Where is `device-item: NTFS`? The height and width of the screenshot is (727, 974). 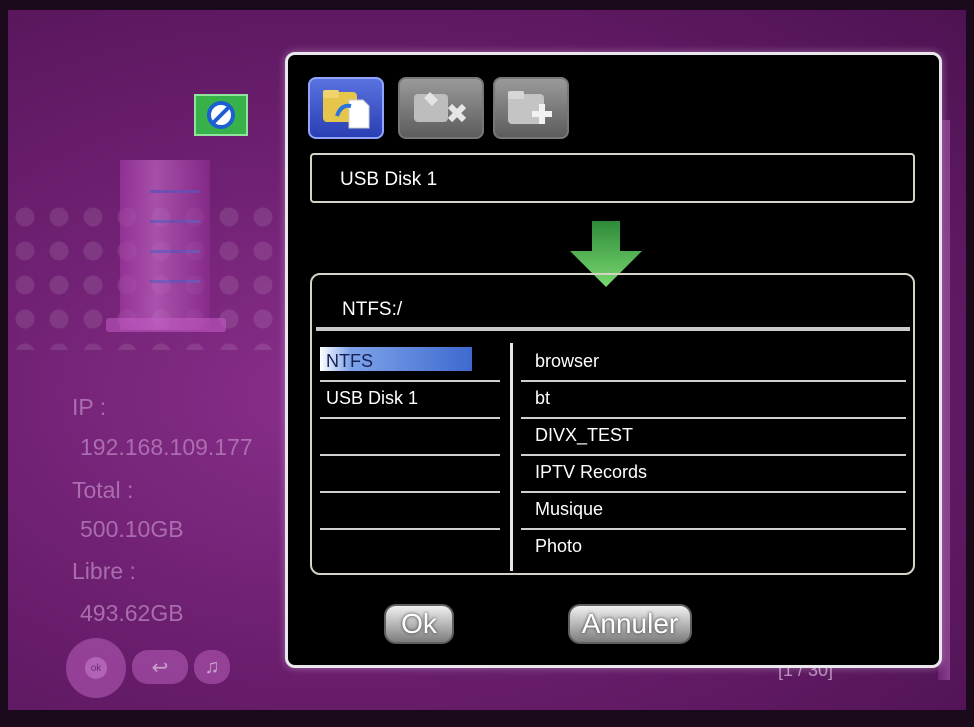 device-item: NTFS is located at coordinates (410, 363).